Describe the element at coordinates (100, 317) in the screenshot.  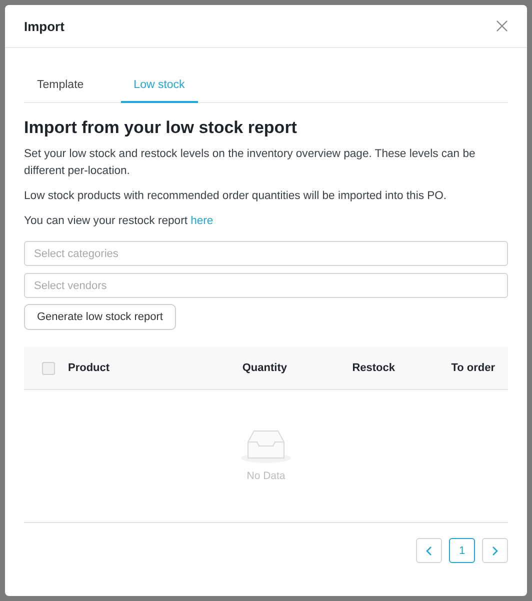
I see `generate-button: Generate low stock report` at that location.